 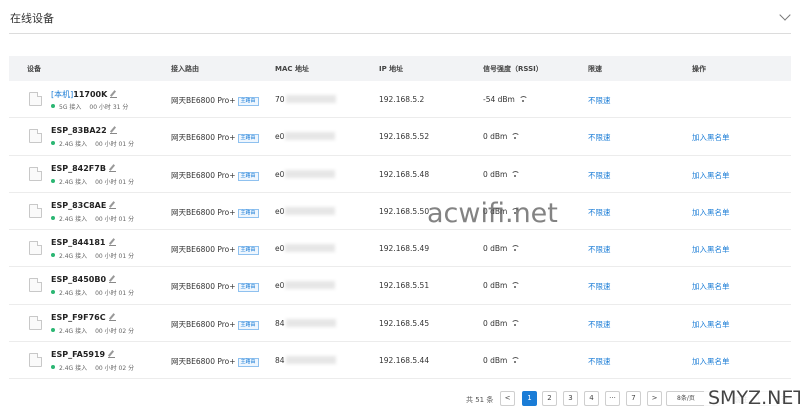 I want to click on ip-cell: 192.168.5.52, so click(x=404, y=137).